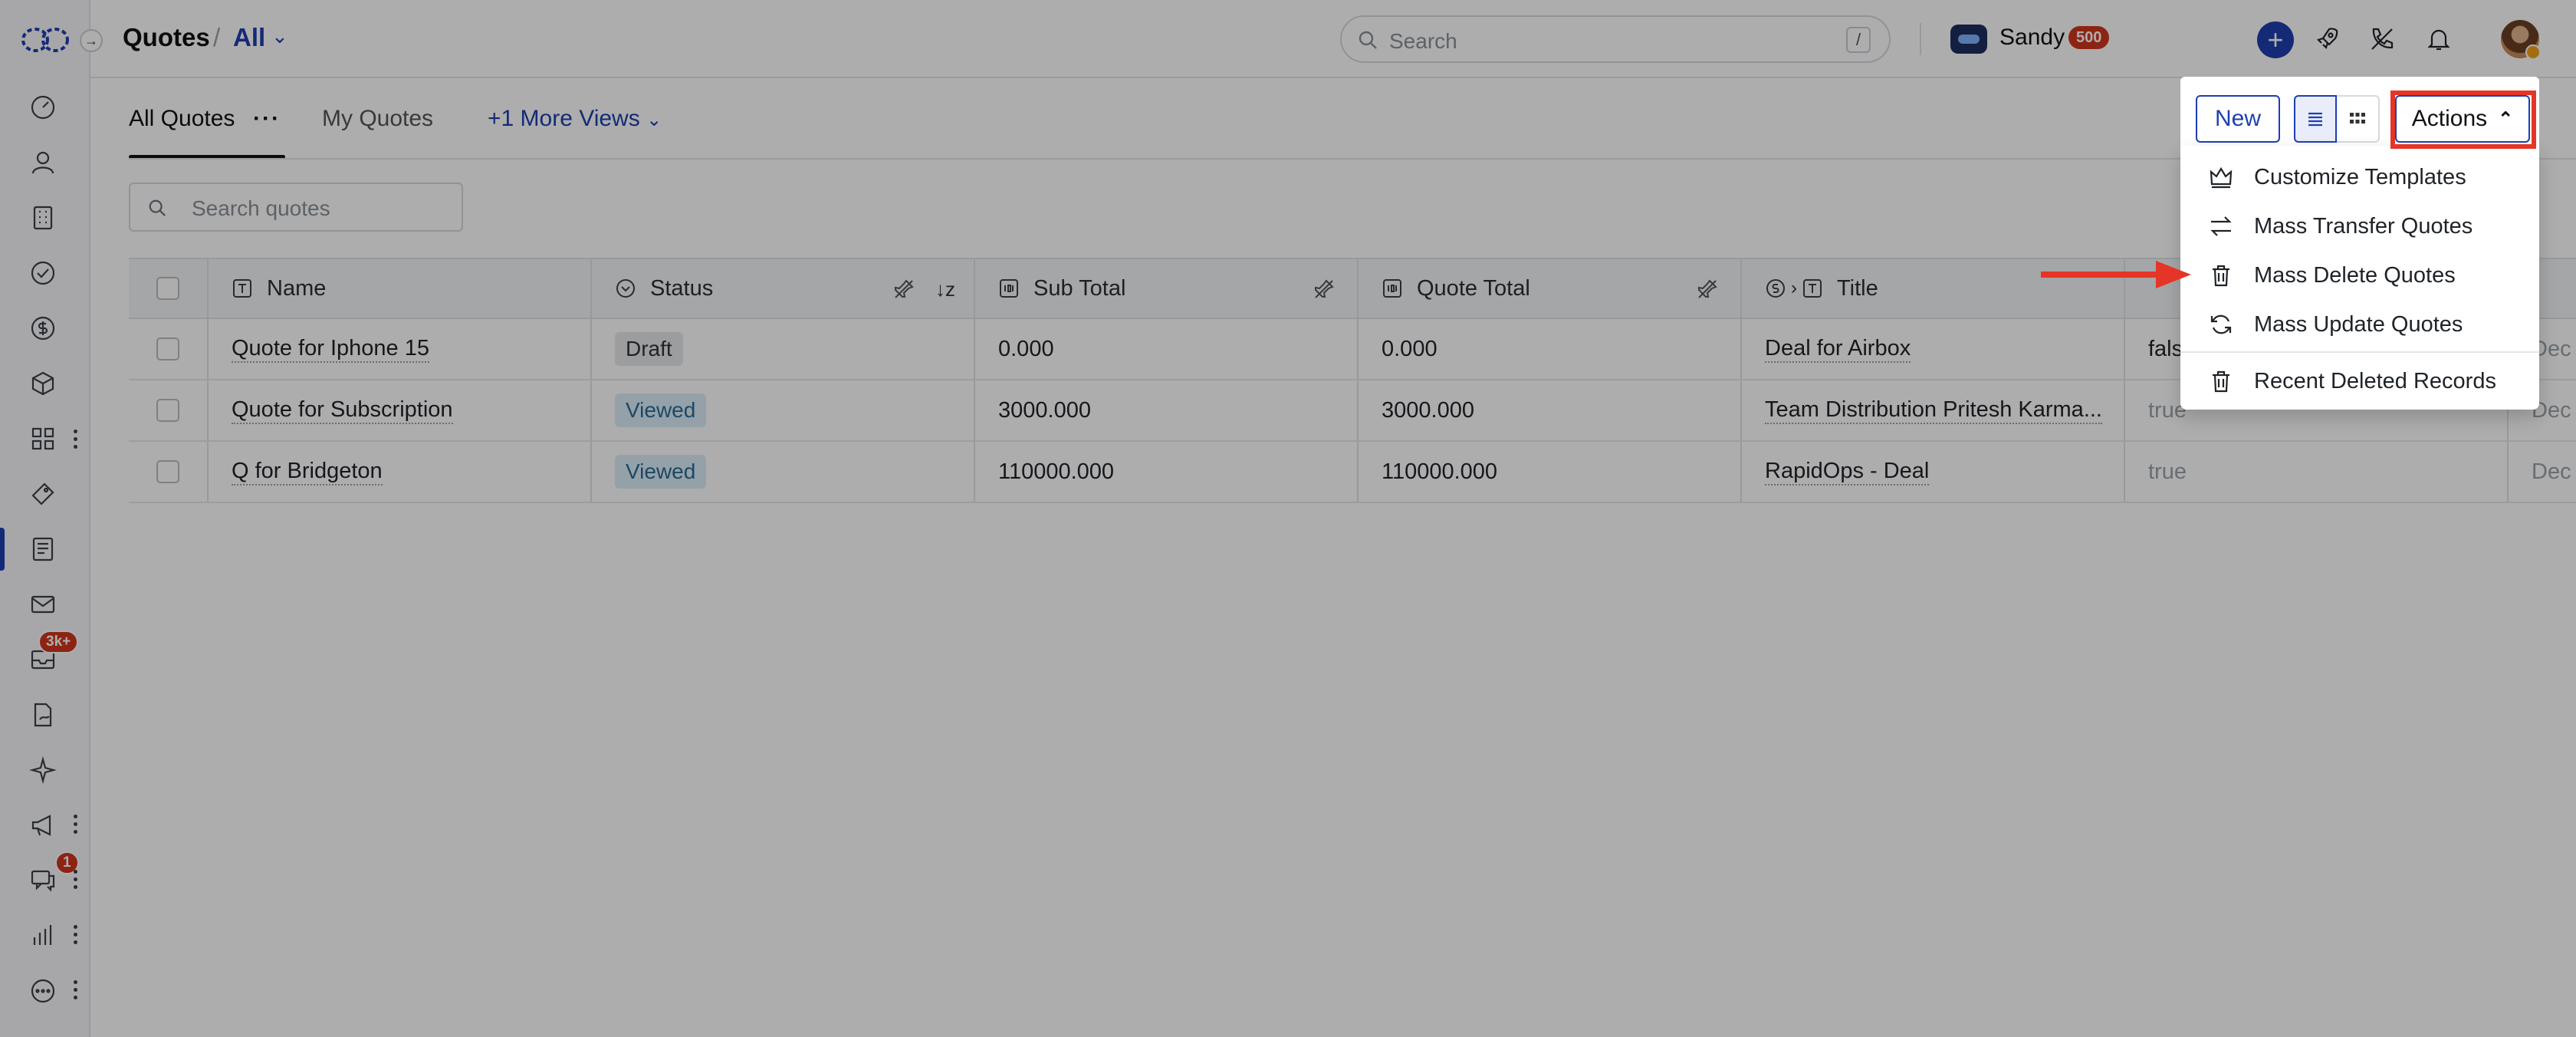  Describe the element at coordinates (2355, 275) in the screenshot. I see `menu-item-label: Mass Delete Quotes` at that location.